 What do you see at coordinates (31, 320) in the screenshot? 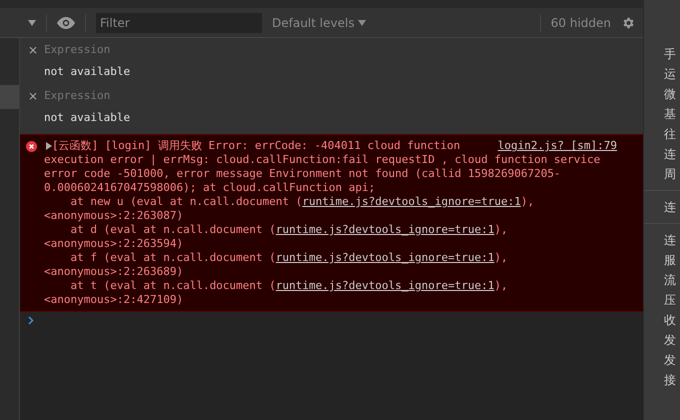
I see `prompt-chevron-icon` at bounding box center [31, 320].